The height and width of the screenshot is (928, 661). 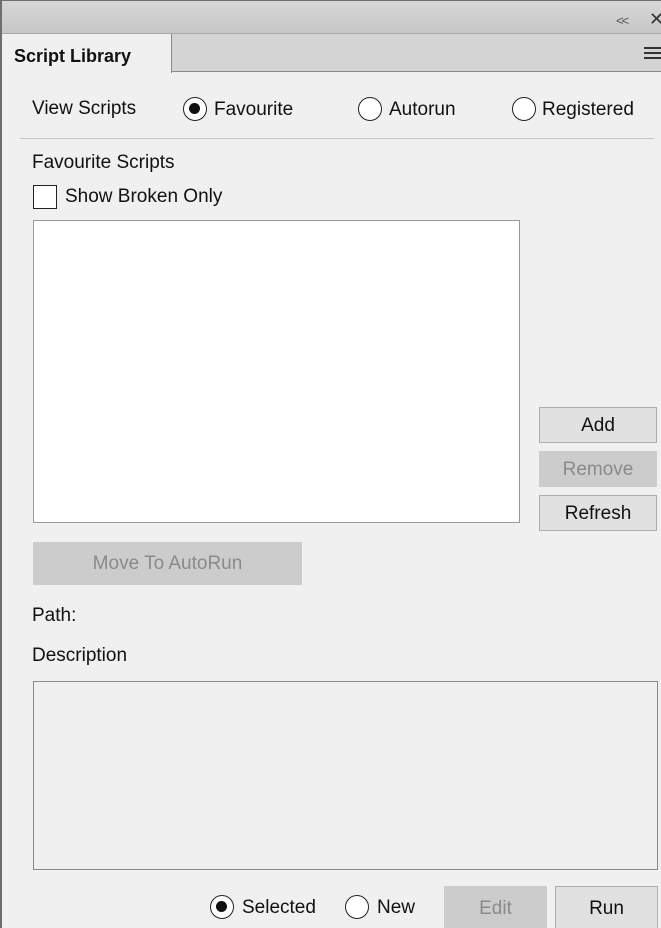 I want to click on tab-script-library: Script Library, so click(x=87, y=53).